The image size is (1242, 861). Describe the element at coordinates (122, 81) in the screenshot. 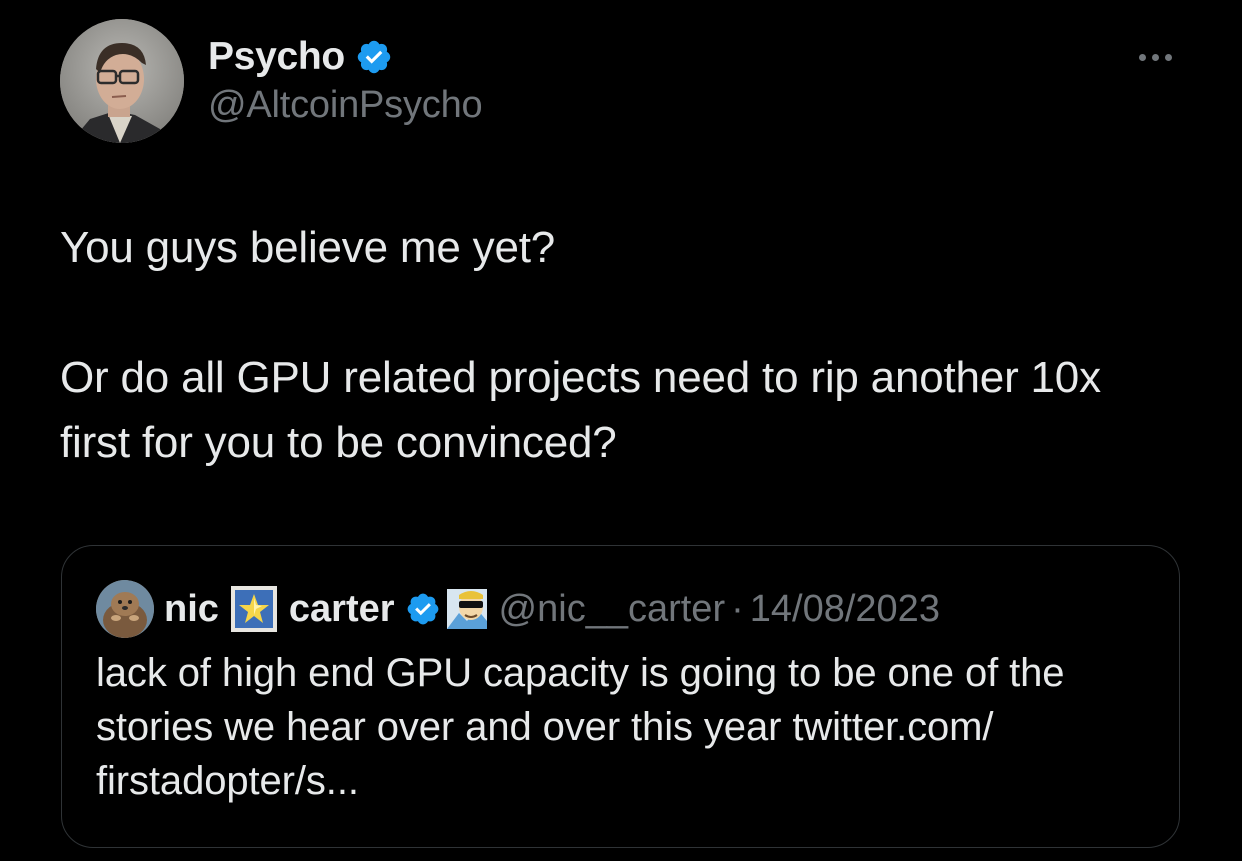

I see `author-avatar` at that location.